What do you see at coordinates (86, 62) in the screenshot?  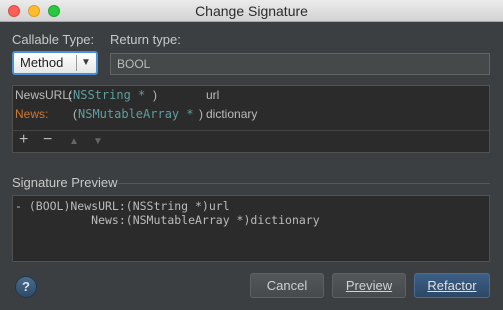 I see `chevron-down-icon: ▼` at bounding box center [86, 62].